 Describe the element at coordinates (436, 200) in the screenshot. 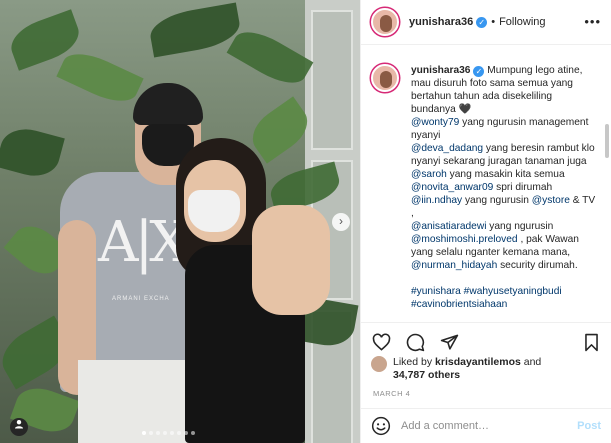

I see `mention-link: @iin.ndhay` at that location.